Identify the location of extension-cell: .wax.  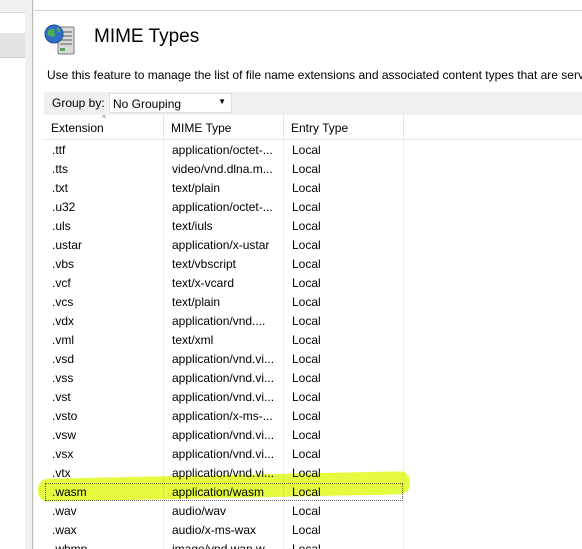
(64, 530).